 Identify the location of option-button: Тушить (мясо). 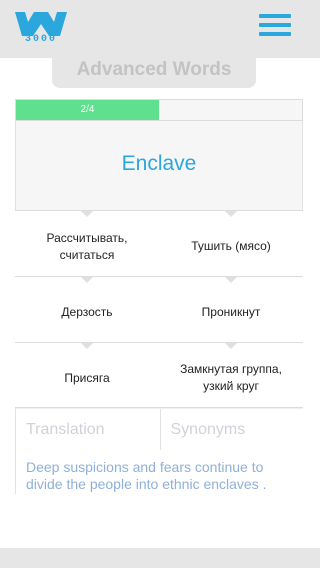
(231, 243).